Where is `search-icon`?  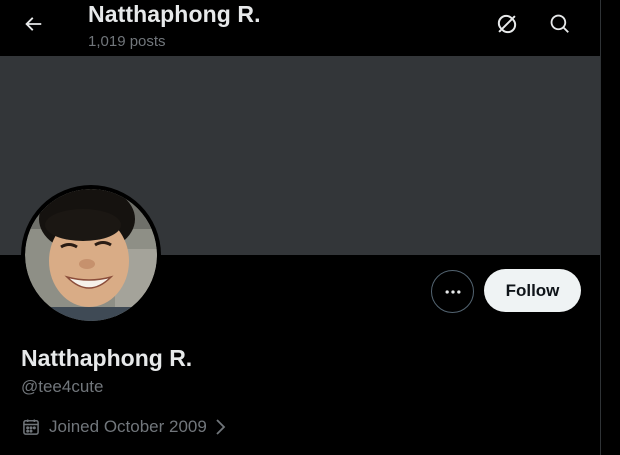
search-icon is located at coordinates (559, 23).